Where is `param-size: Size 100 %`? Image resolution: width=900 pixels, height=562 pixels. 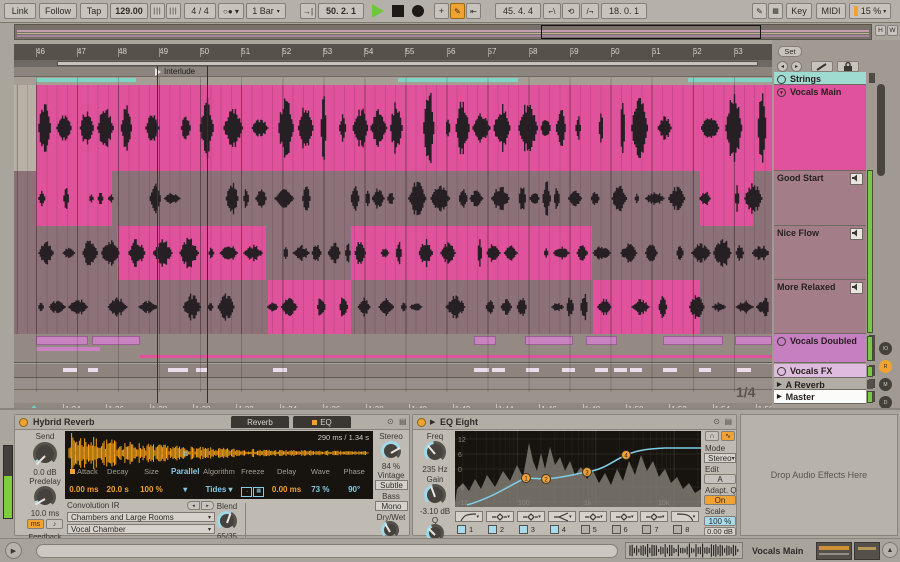 param-size: Size 100 % is located at coordinates (152, 479).